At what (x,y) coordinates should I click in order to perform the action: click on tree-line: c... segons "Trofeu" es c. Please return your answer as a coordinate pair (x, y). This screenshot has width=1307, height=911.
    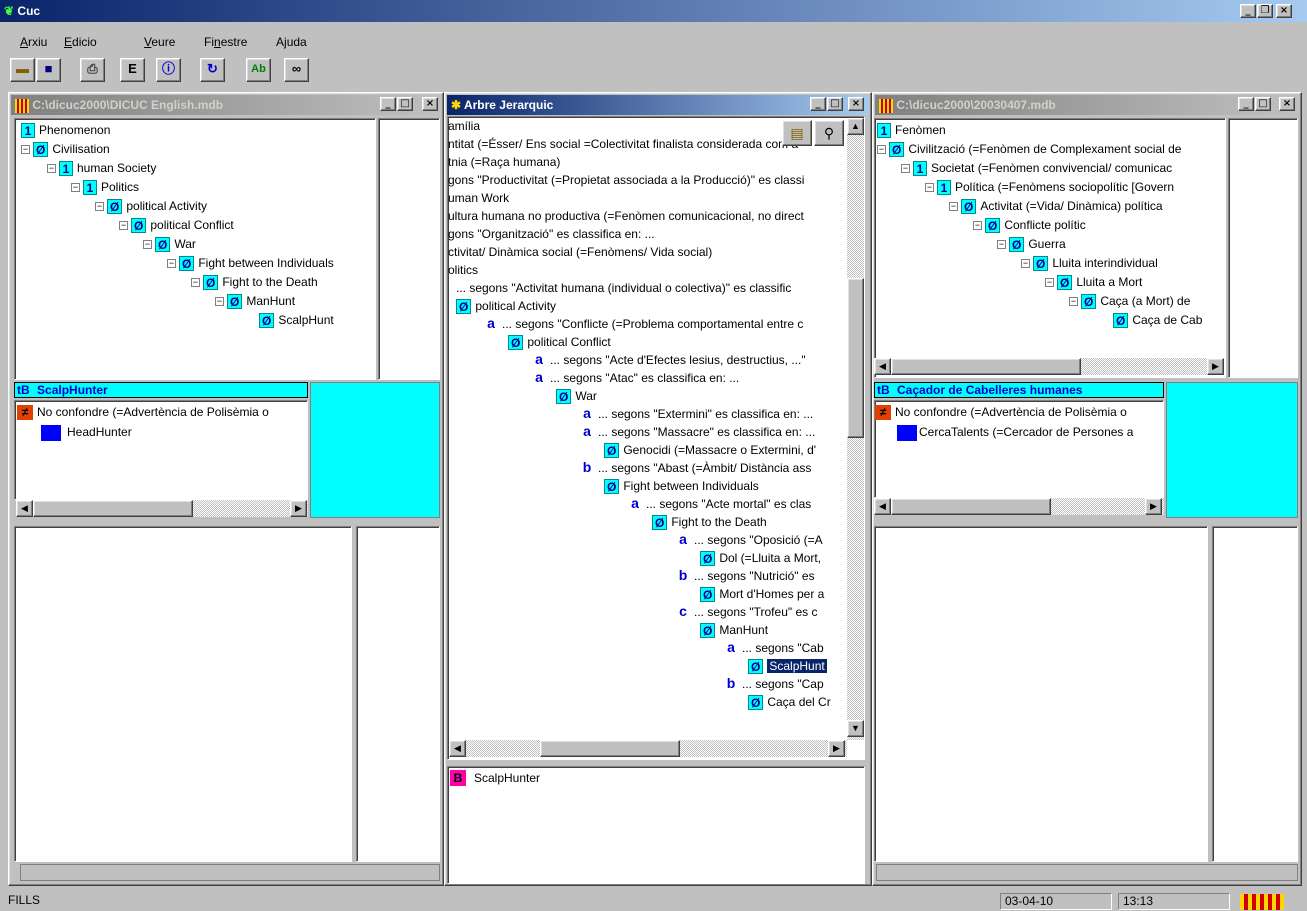
    Looking at the image, I should click on (746, 612).